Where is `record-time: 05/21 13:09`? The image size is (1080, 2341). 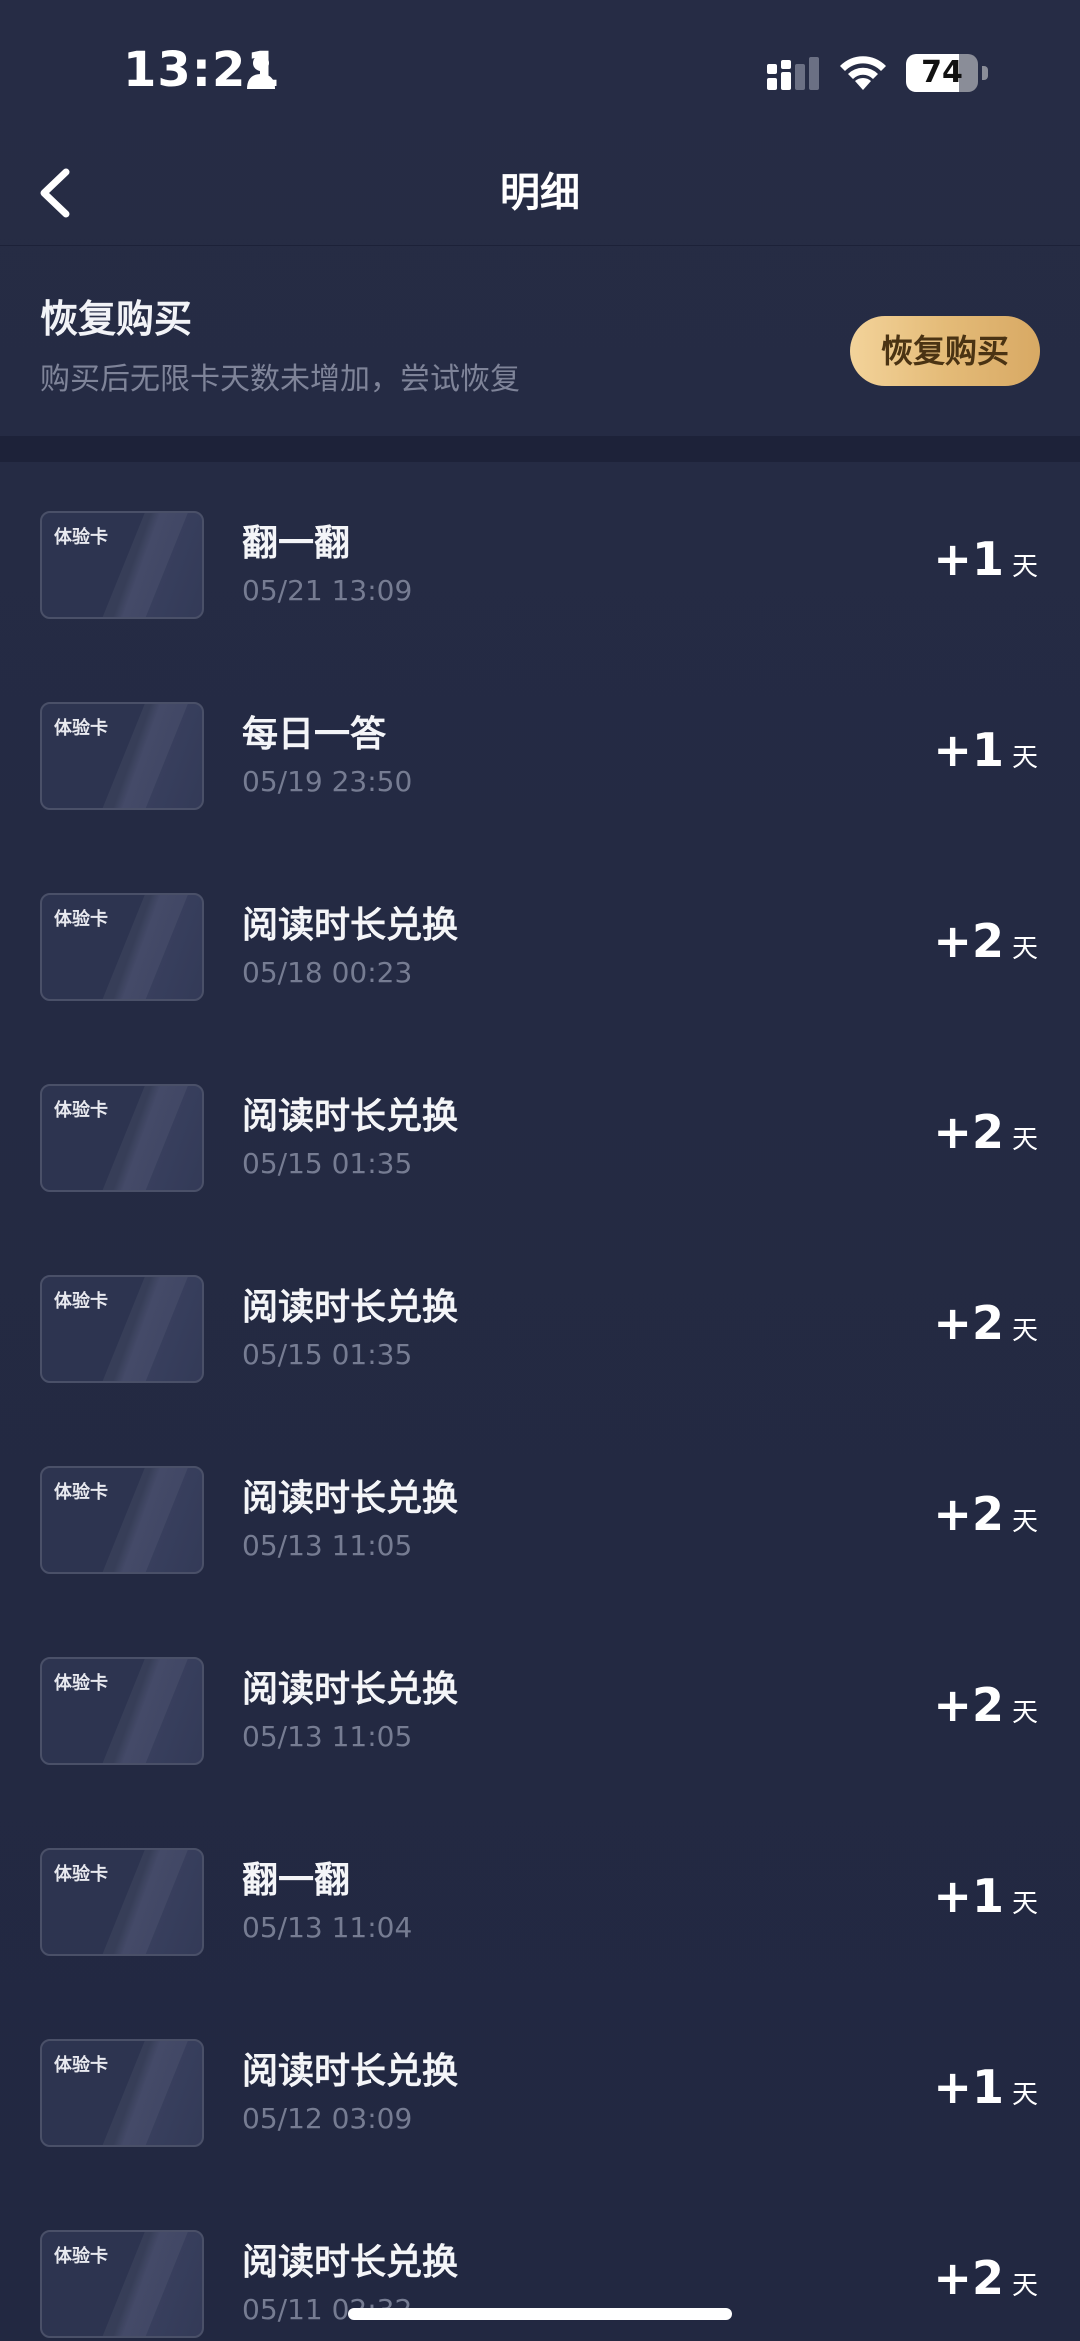
record-time: 05/21 13:09 is located at coordinates (327, 590).